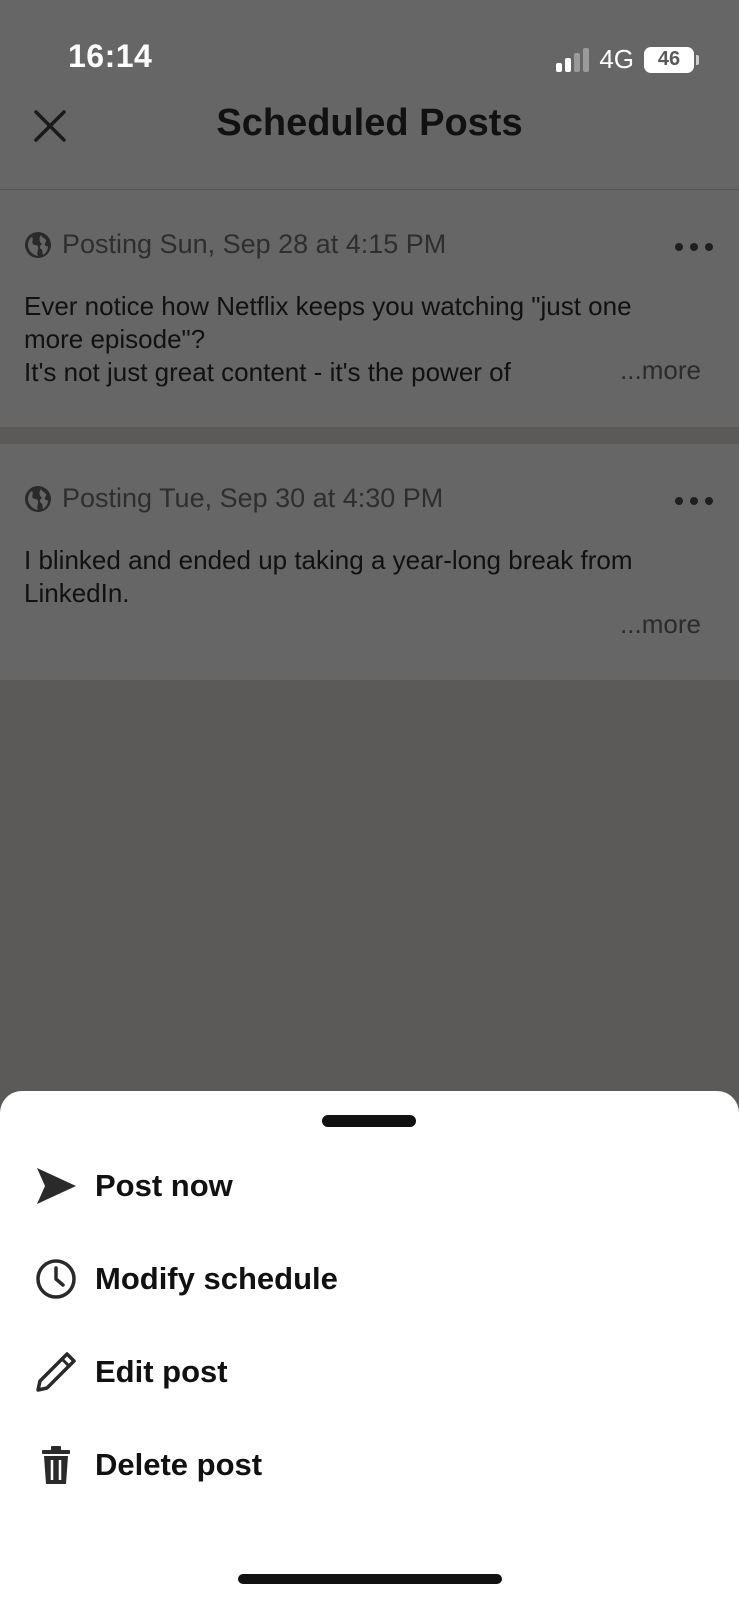  I want to click on signal-icon, so click(573, 59).